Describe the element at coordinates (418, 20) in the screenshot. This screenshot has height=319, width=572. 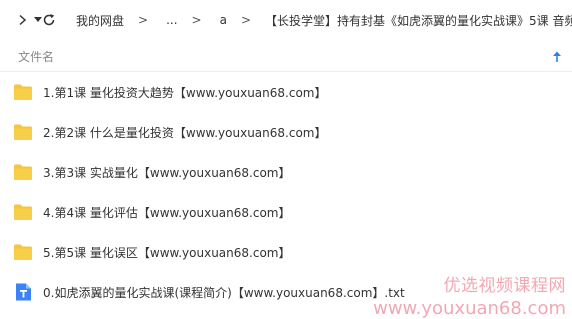
I see `breadcrumb-current: 【长投学堂】持有封基《如虎添翼的量化实战课》5课 音频+文` at that location.